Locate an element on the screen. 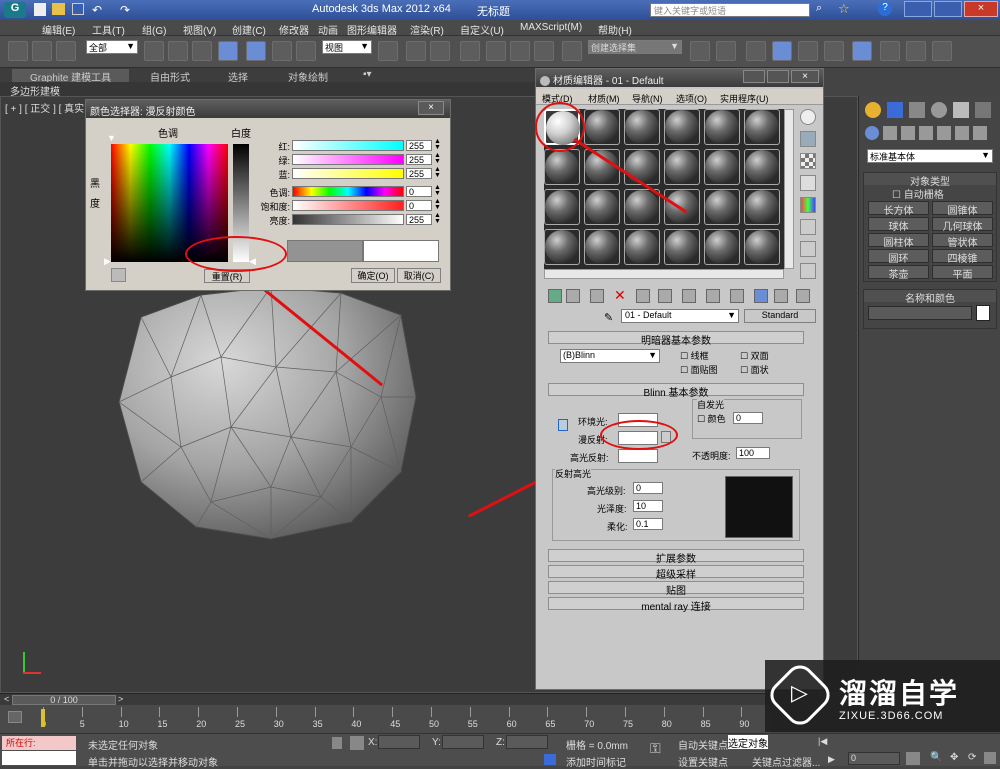  make-preview-icon is located at coordinates (808, 227).